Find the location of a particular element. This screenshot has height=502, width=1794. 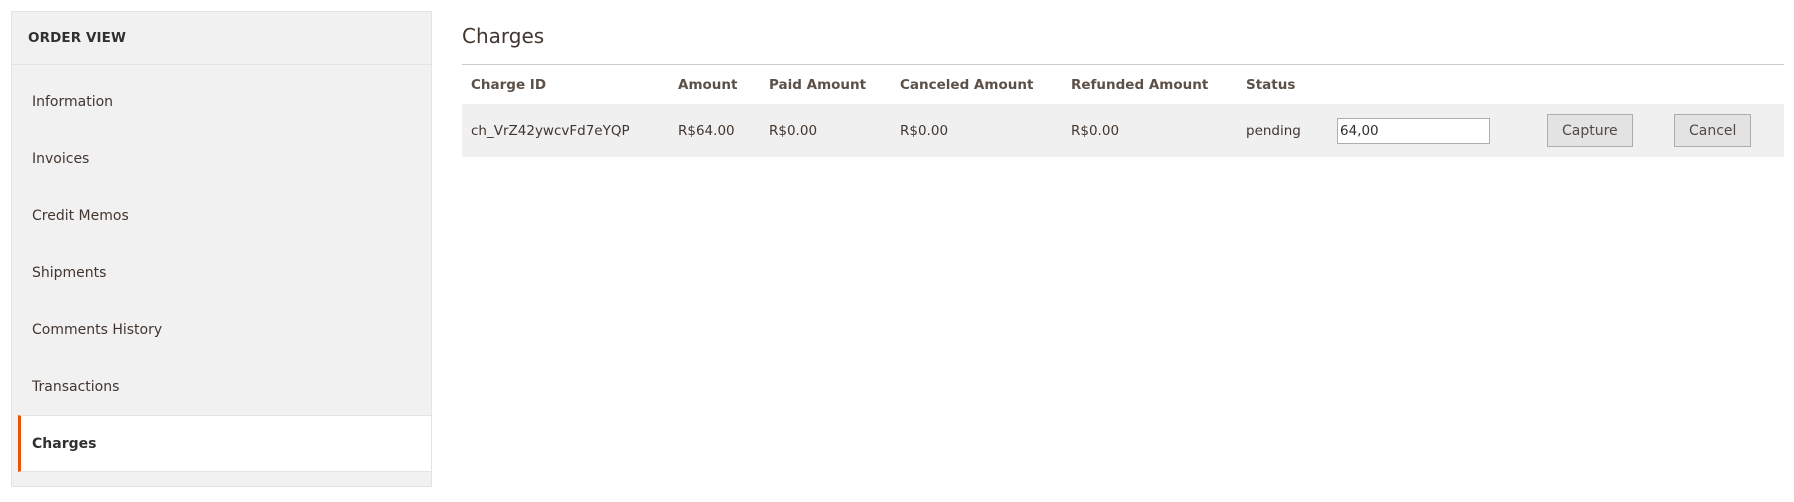

sidebar-item-comments-history: Comments History is located at coordinates (221, 329).